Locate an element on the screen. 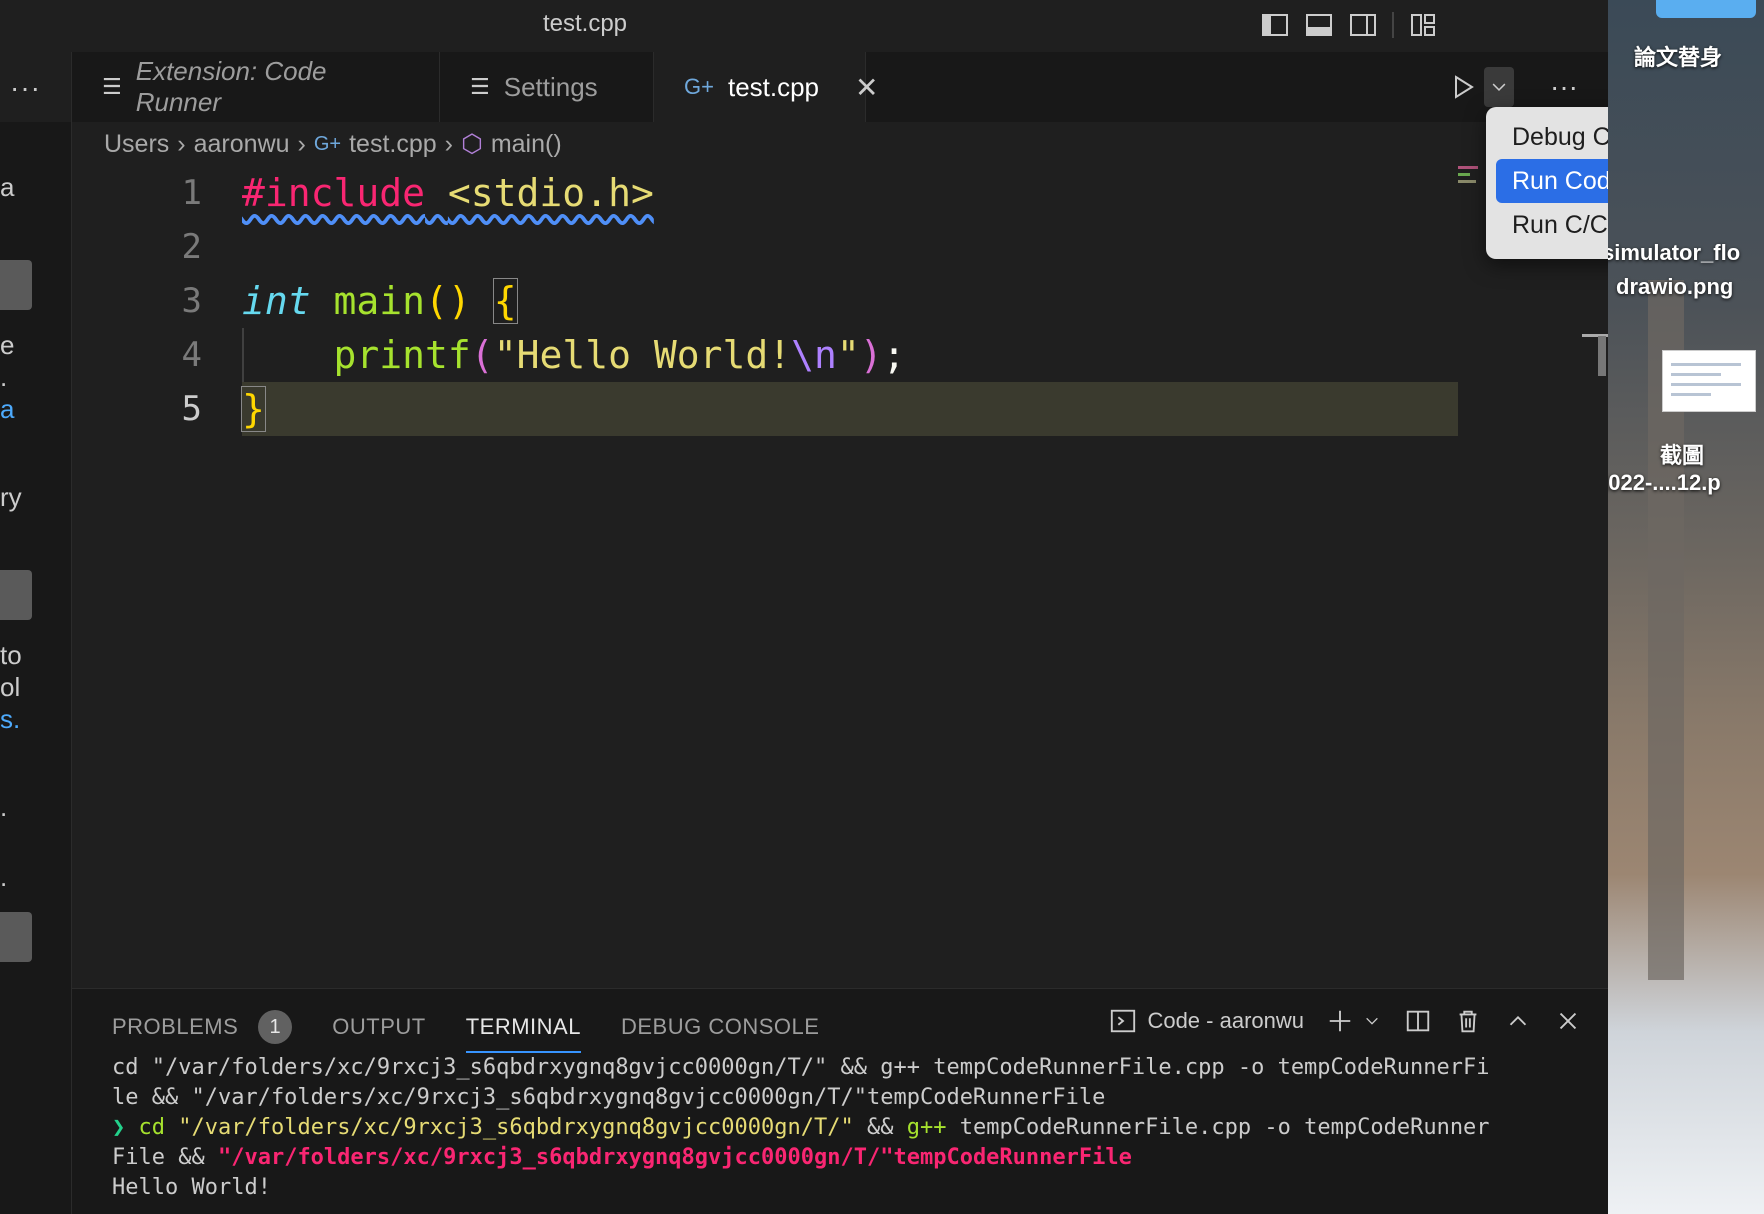 The width and height of the screenshot is (1764, 1214). code-line: int main() { is located at coordinates (850, 301).